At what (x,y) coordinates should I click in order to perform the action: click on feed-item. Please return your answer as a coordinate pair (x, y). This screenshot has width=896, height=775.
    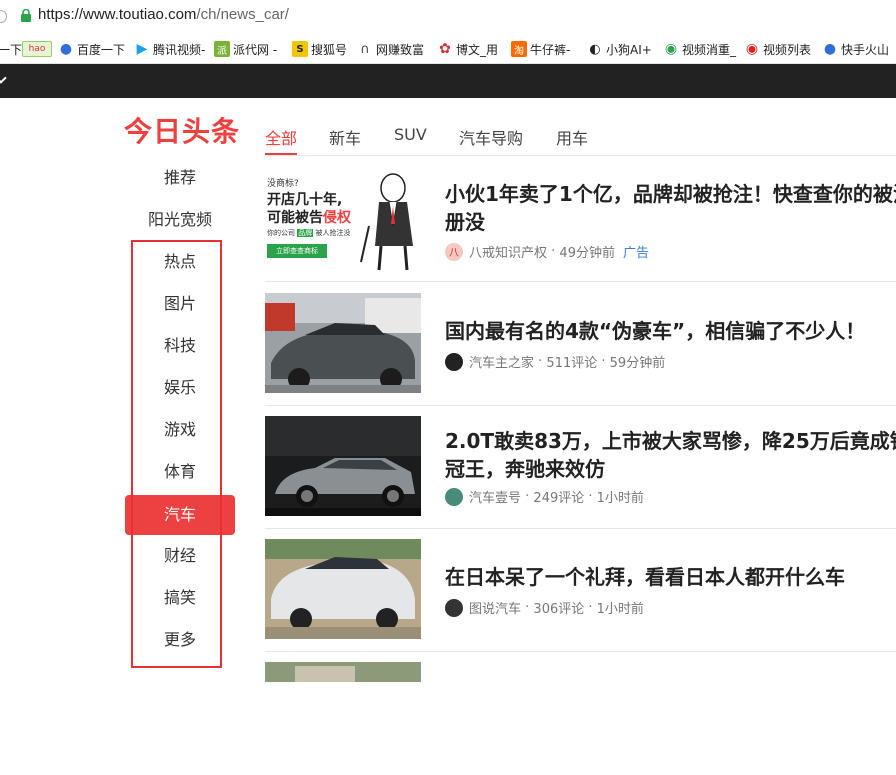
    Looking at the image, I should click on (580, 713).